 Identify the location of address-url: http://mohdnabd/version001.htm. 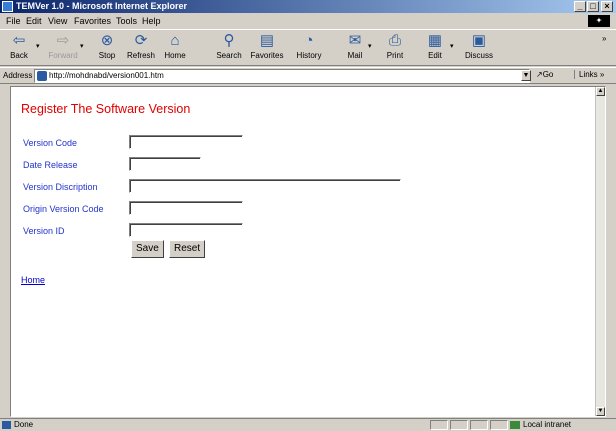
(106, 75).